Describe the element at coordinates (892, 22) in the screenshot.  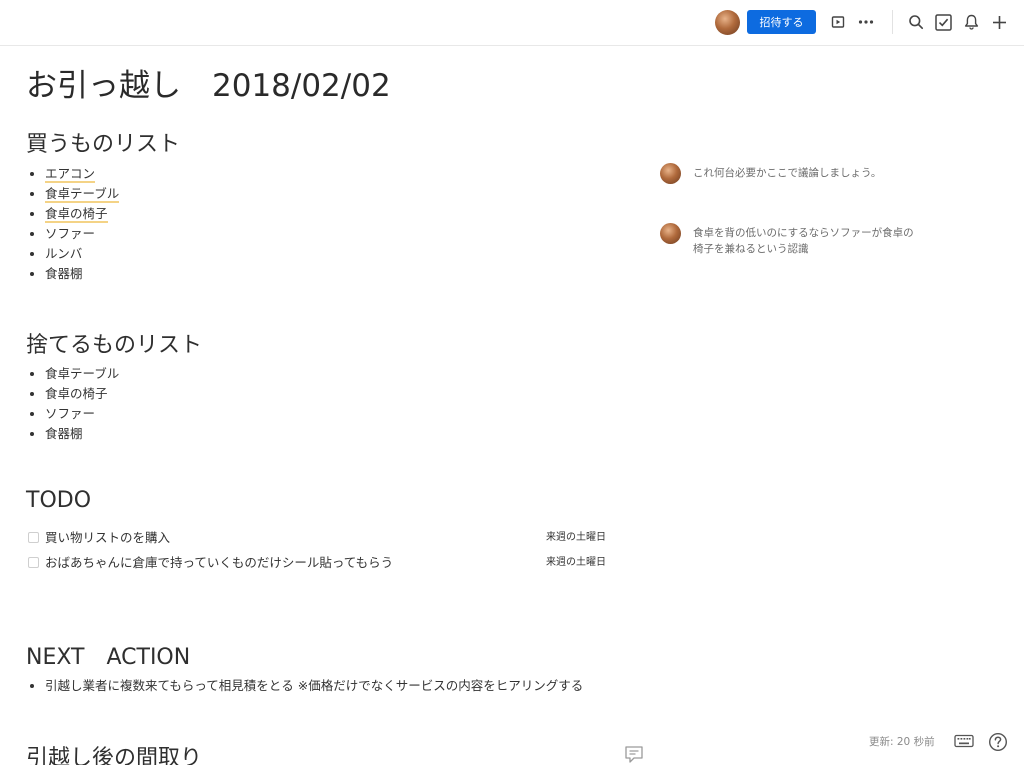
I see `toolbar-divider` at that location.